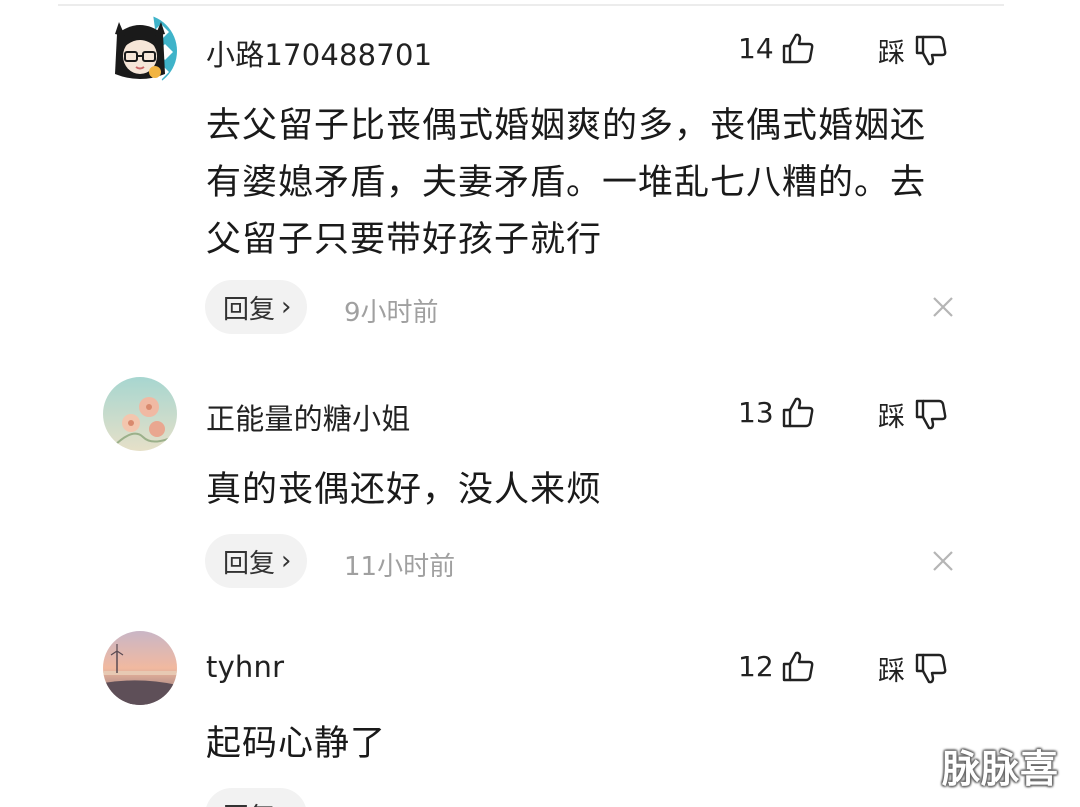 This screenshot has width=1080, height=807. What do you see at coordinates (777, 666) in the screenshot?
I see `like-button: 12` at bounding box center [777, 666].